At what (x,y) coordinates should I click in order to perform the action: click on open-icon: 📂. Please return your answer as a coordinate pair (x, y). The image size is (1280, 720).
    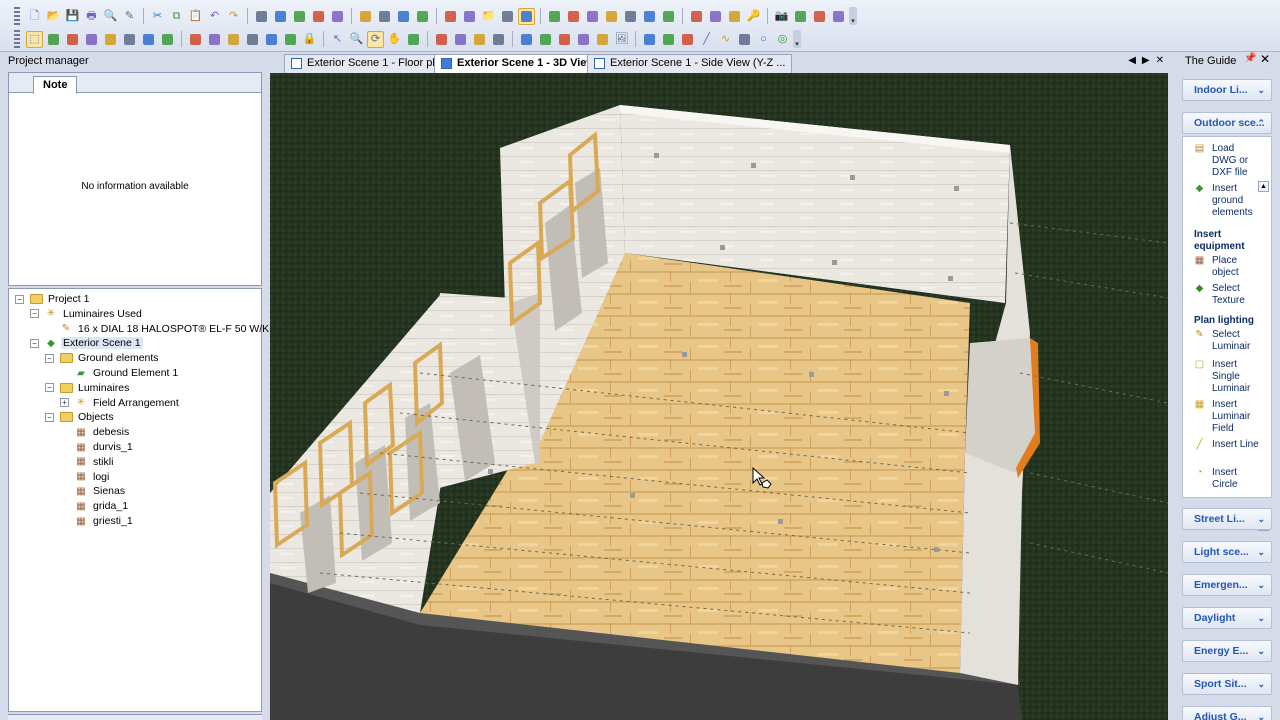
    Looking at the image, I should click on (53, 16).